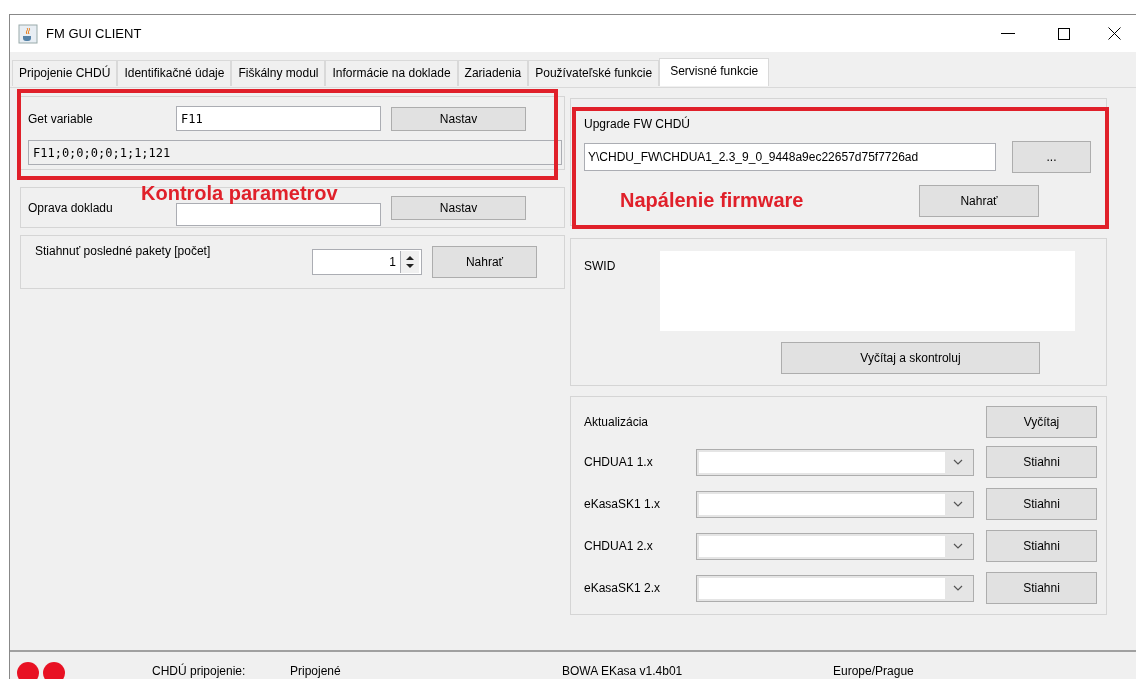 The width and height of the screenshot is (1136, 679). What do you see at coordinates (391, 73) in the screenshot?
I see `tab: Informácie na doklade` at bounding box center [391, 73].